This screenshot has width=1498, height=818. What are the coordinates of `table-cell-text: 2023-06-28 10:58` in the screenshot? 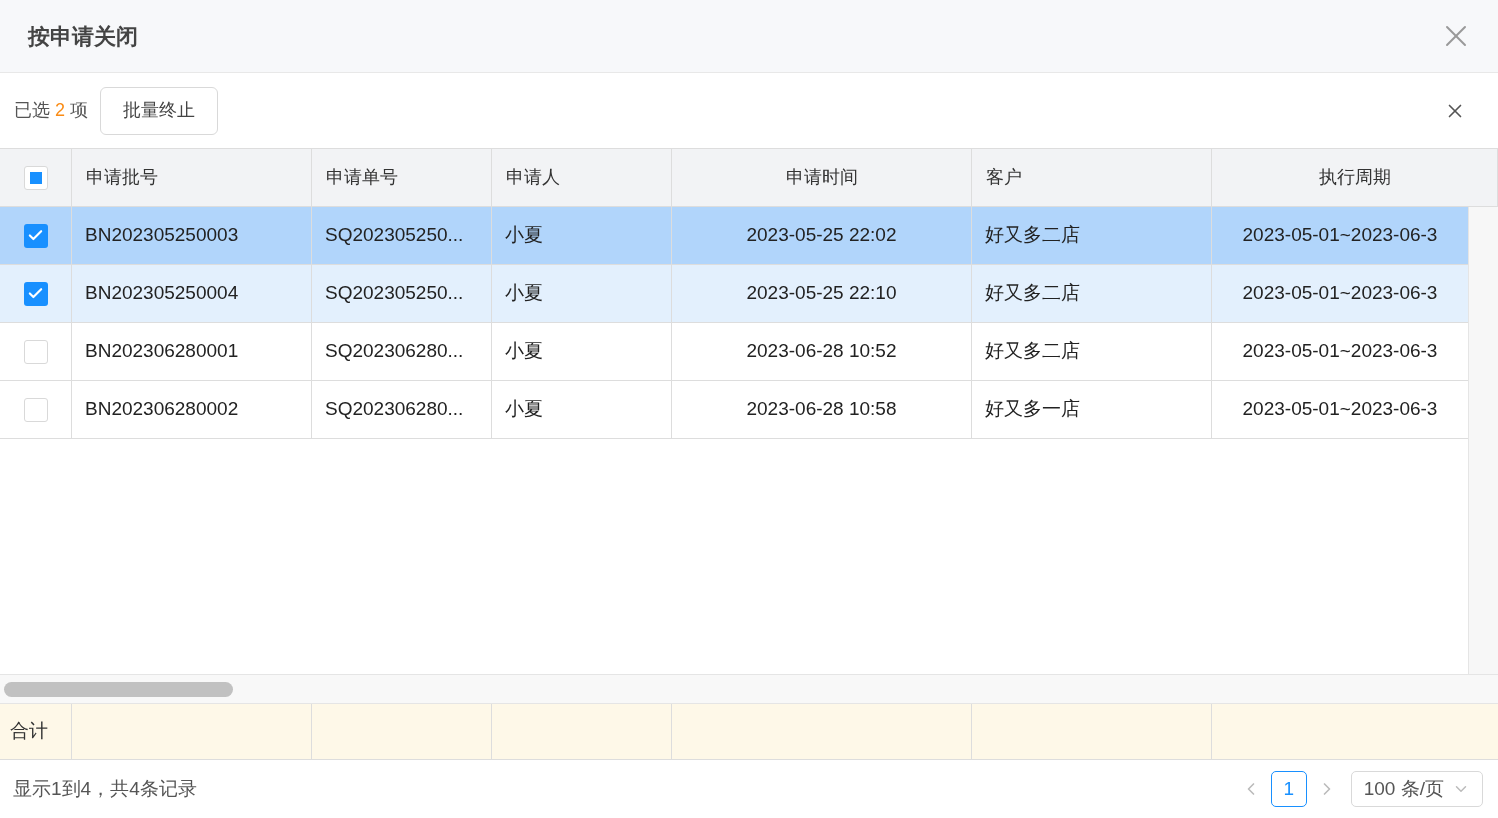 It's located at (821, 409).